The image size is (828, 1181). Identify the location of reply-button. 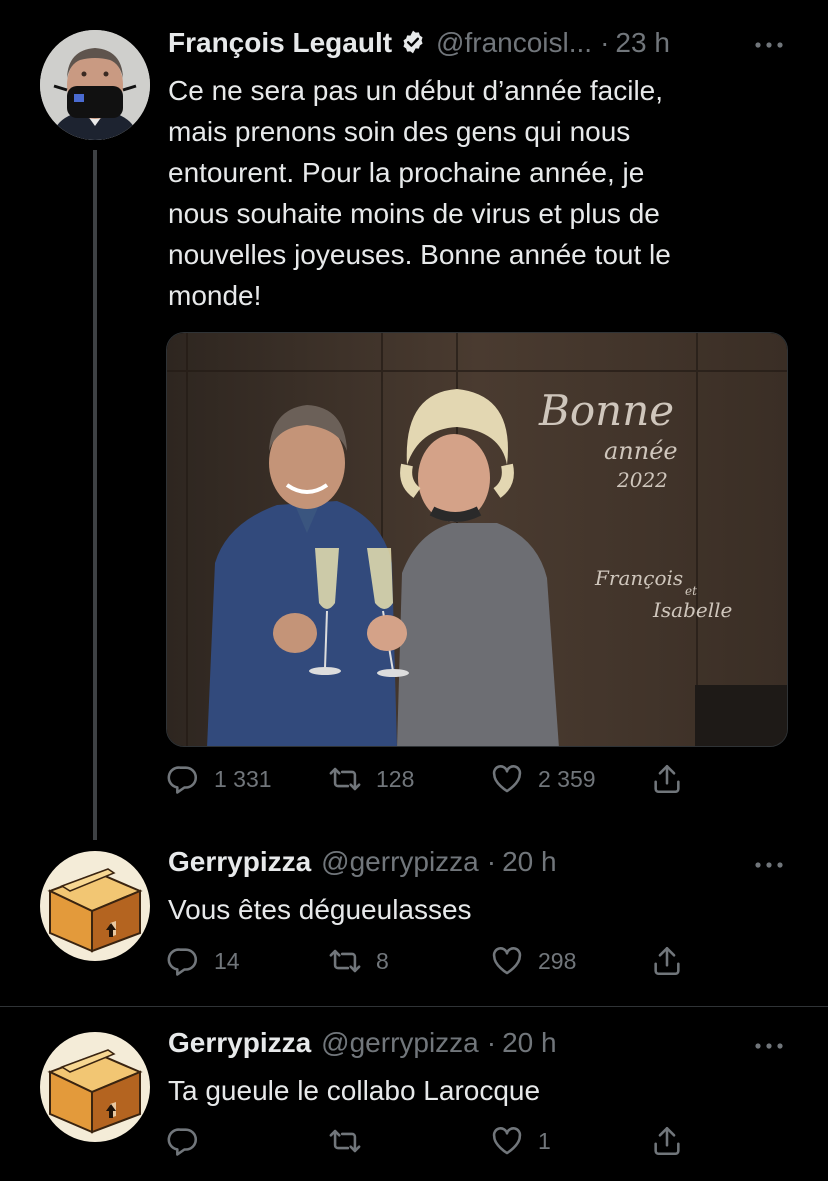
(183, 1141).